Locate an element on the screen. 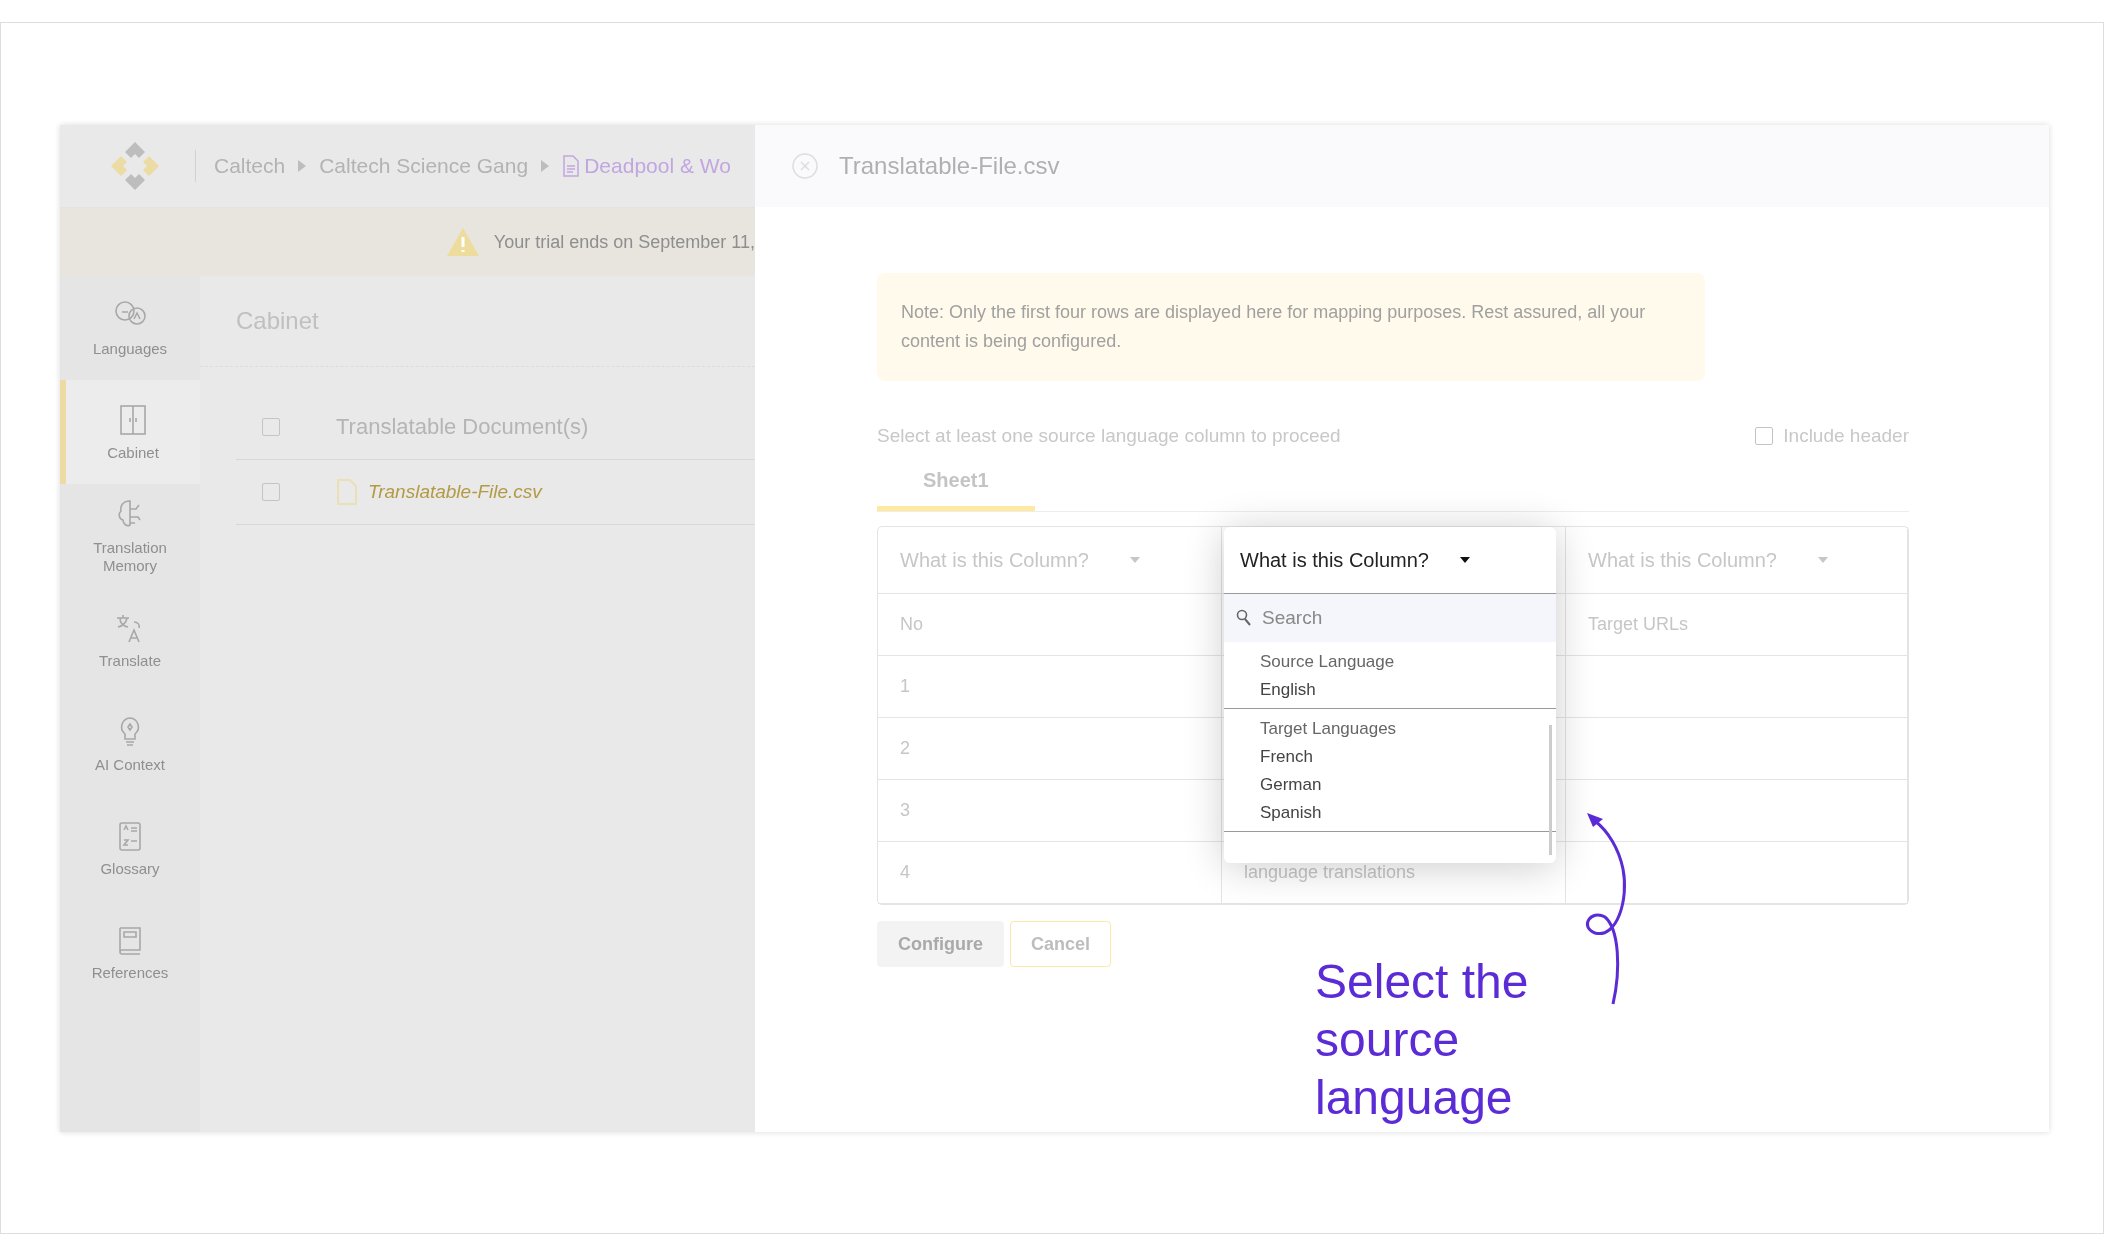 The width and height of the screenshot is (2106, 1256). dialog-title: Translatable-File.csv is located at coordinates (949, 166).